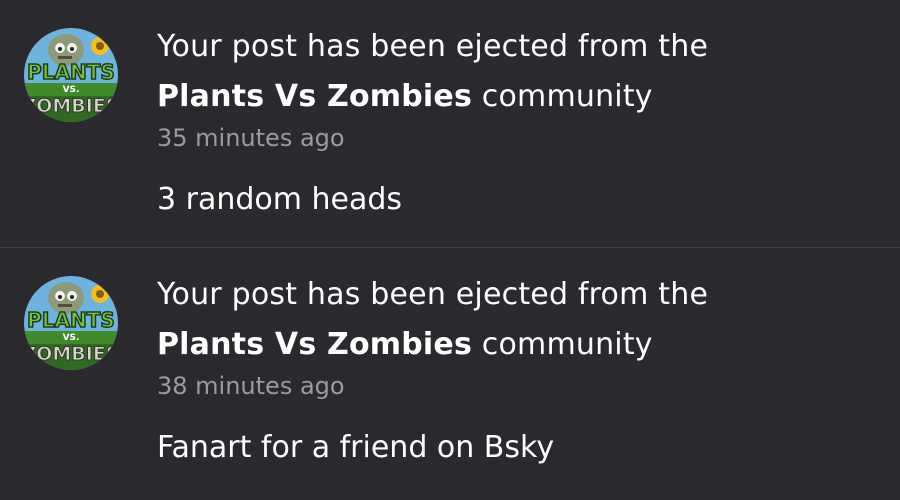  I want to click on post-title-link: 3 random heads, so click(517, 200).